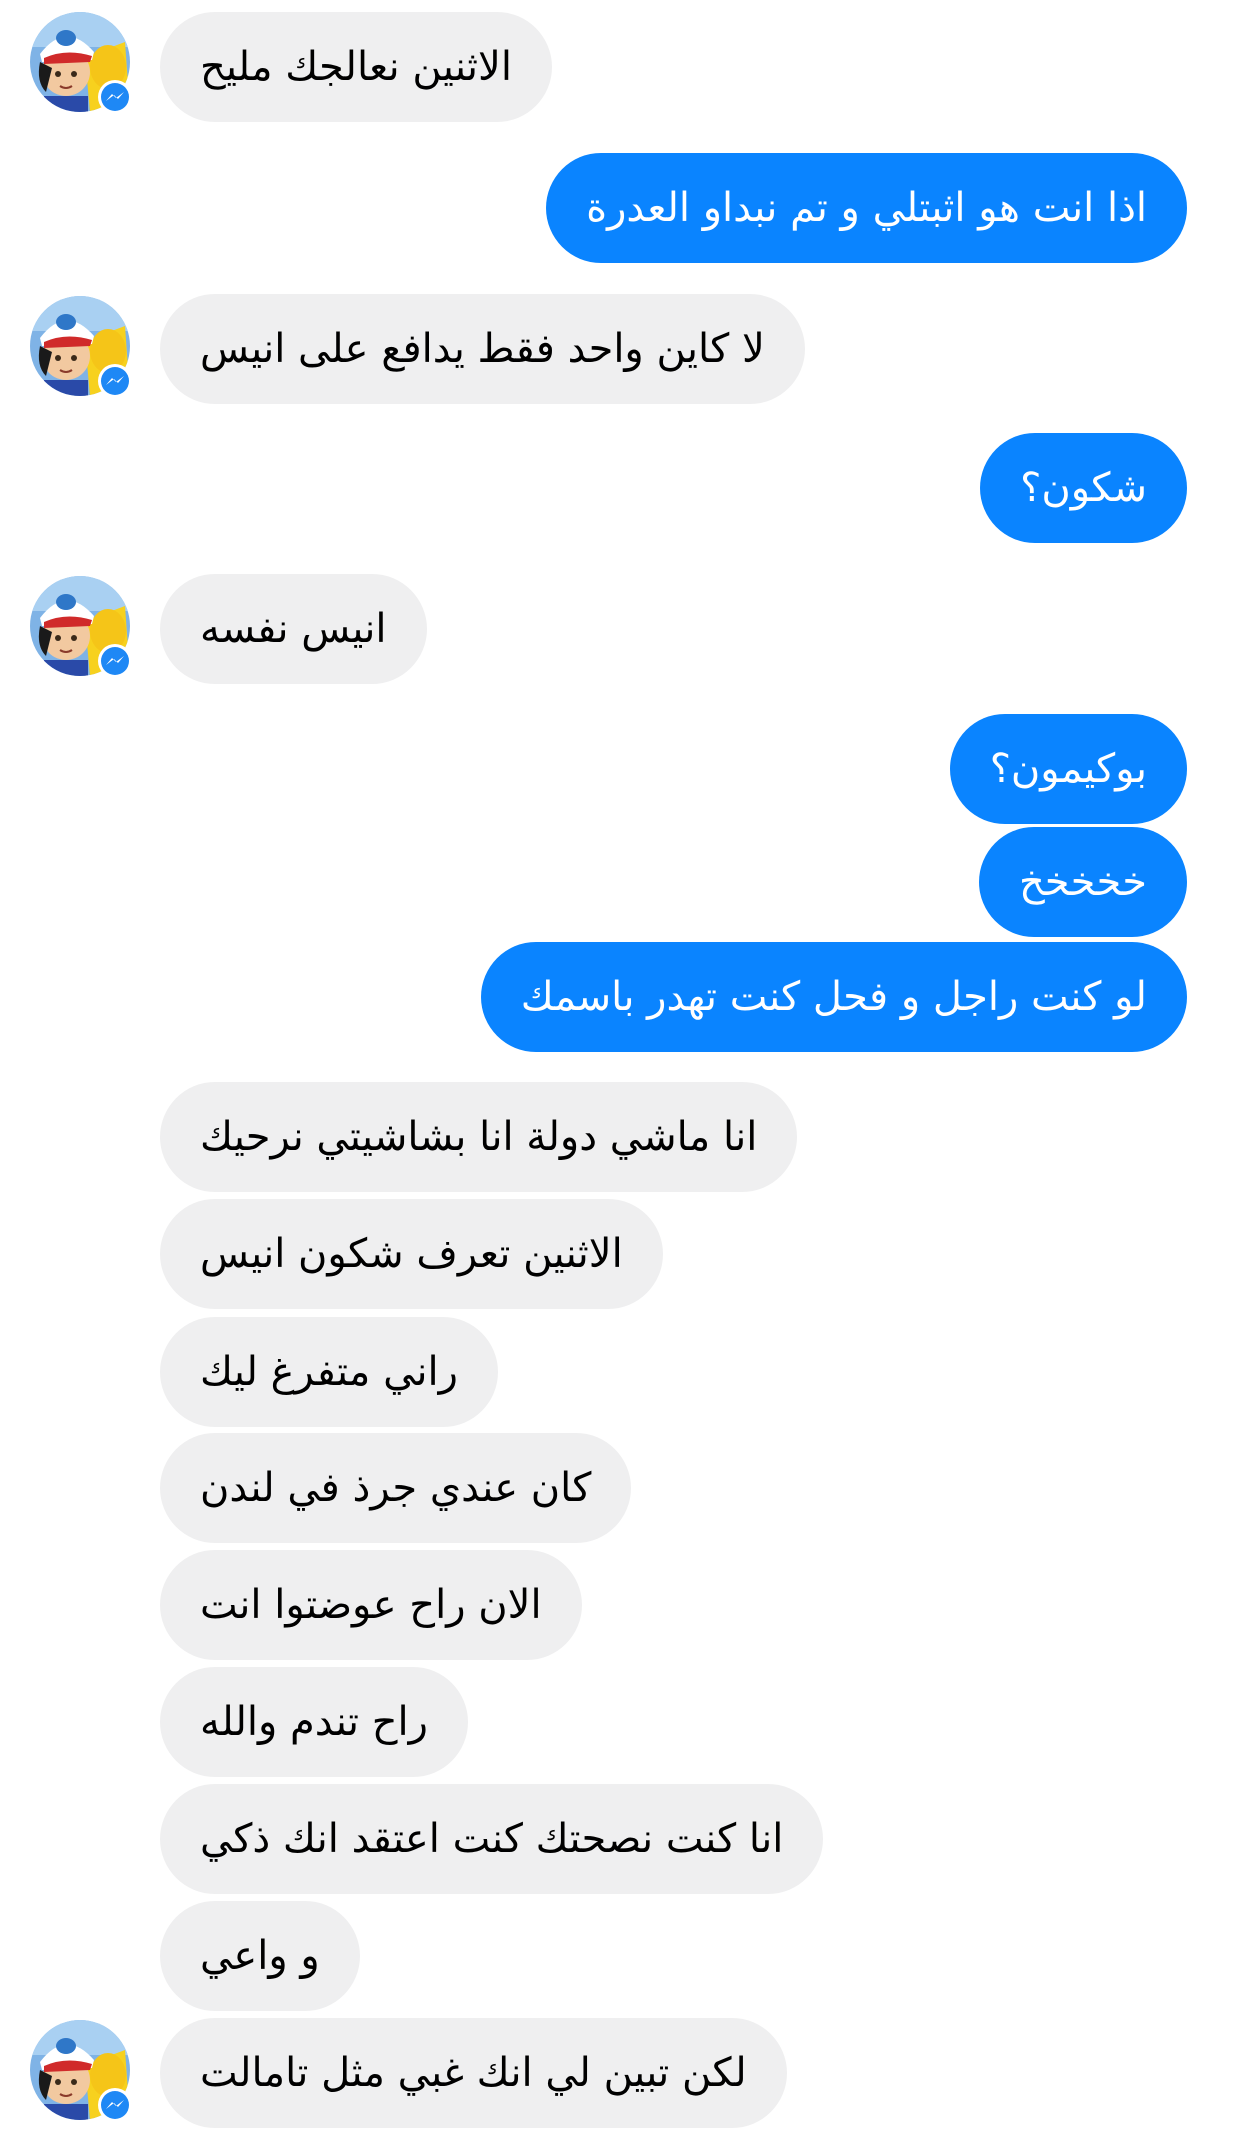 The image size is (1242, 2150). Describe the element at coordinates (833, 997) in the screenshot. I see `outgoing-message: لو كنت راجل و فحل كنت تهدر باسمك` at that location.